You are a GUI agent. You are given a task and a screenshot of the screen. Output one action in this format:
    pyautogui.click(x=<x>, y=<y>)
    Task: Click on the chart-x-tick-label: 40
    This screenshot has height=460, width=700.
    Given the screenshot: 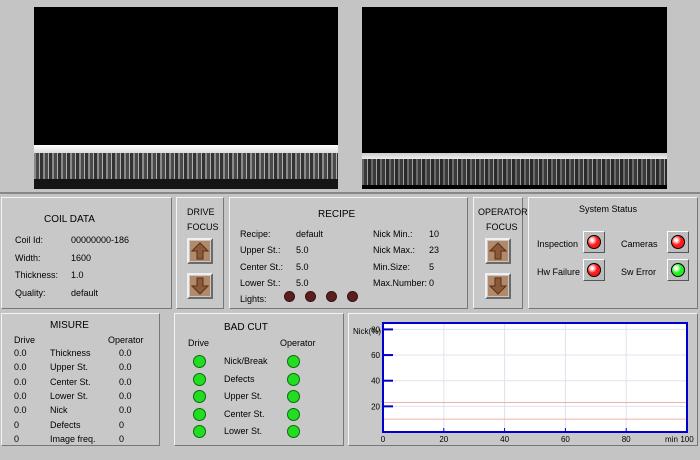 What is the action you would take?
    pyautogui.click(x=504, y=439)
    